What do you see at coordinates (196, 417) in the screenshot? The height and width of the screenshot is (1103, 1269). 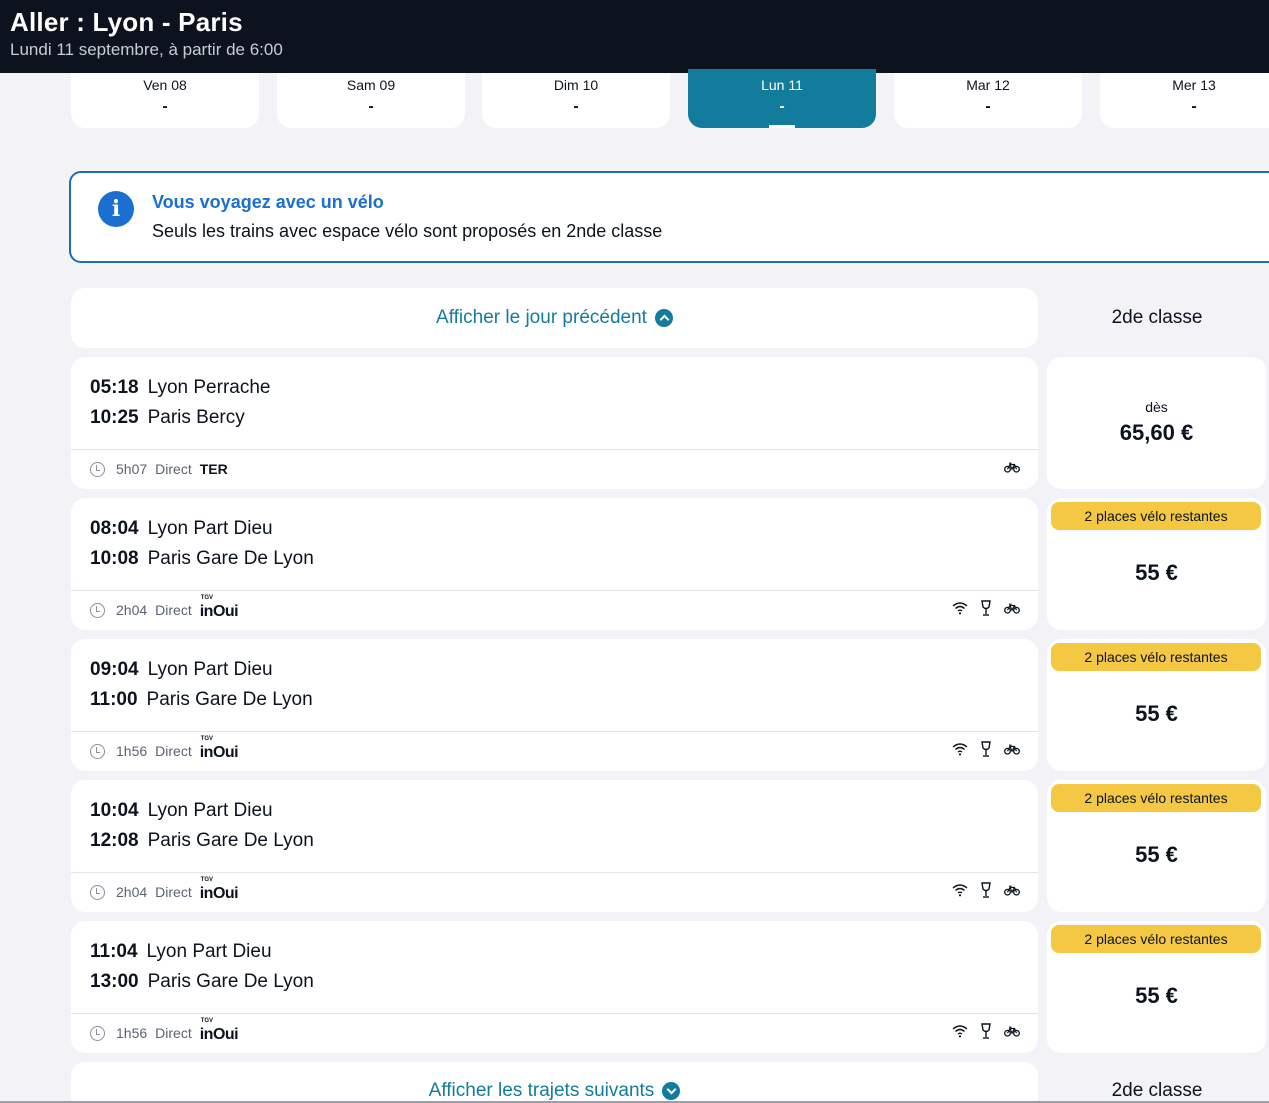 I see `arrival-station: Paris Bercy` at bounding box center [196, 417].